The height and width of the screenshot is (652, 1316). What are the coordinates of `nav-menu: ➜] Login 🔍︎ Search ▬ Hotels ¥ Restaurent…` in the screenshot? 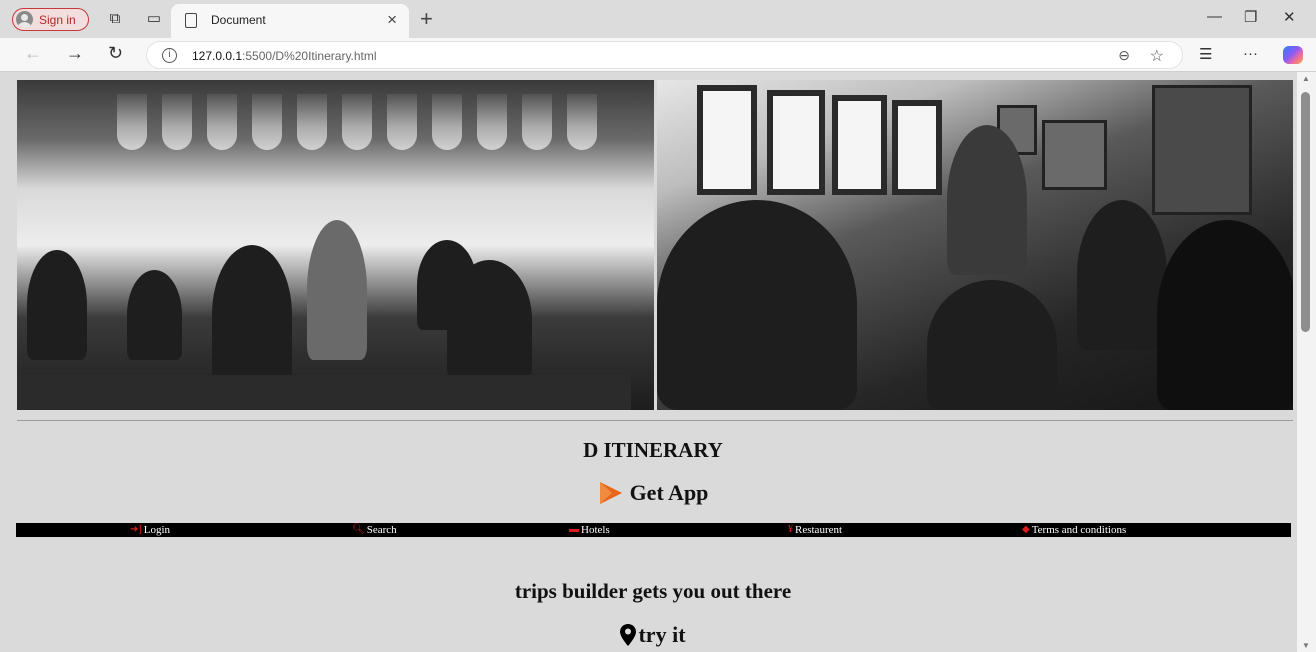 It's located at (653, 530).